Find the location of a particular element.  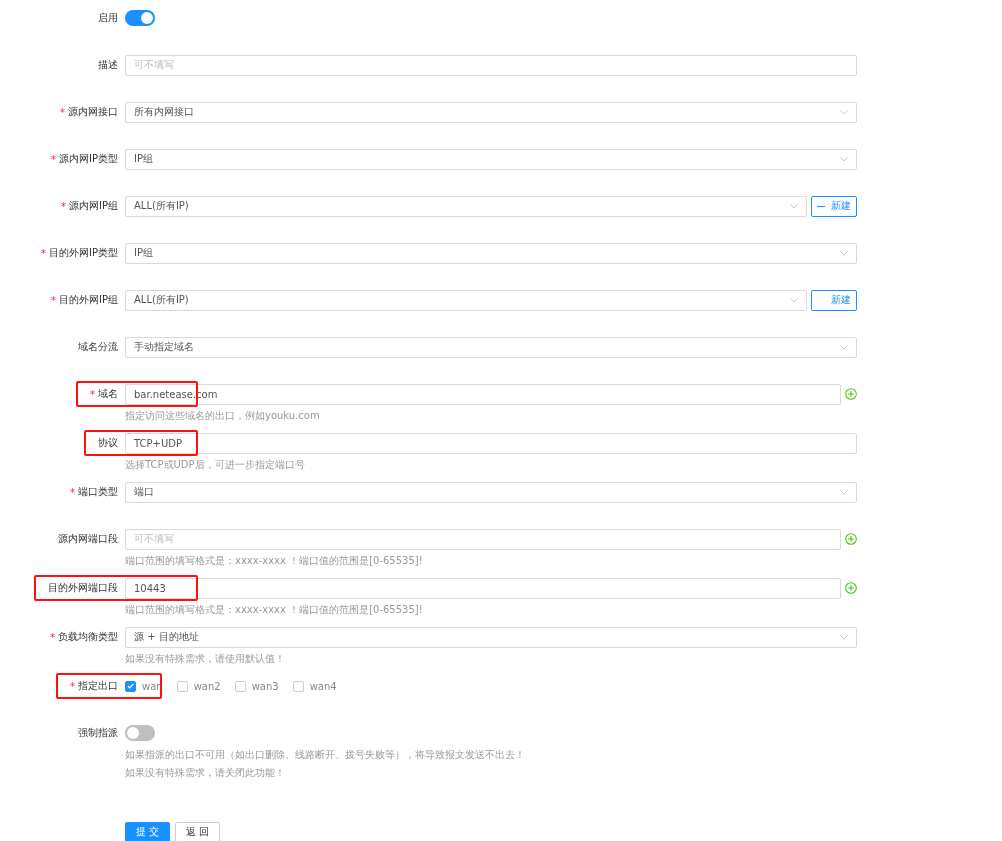

checkbox-option: wan3 is located at coordinates (256, 686).